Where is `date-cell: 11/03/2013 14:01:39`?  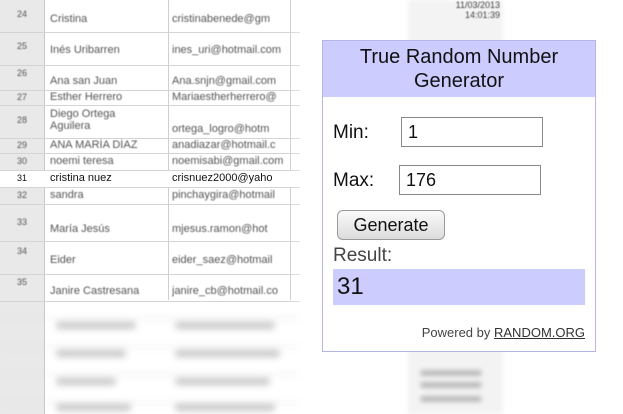 date-cell: 11/03/2013 14:01:39 is located at coordinates (477, 10).